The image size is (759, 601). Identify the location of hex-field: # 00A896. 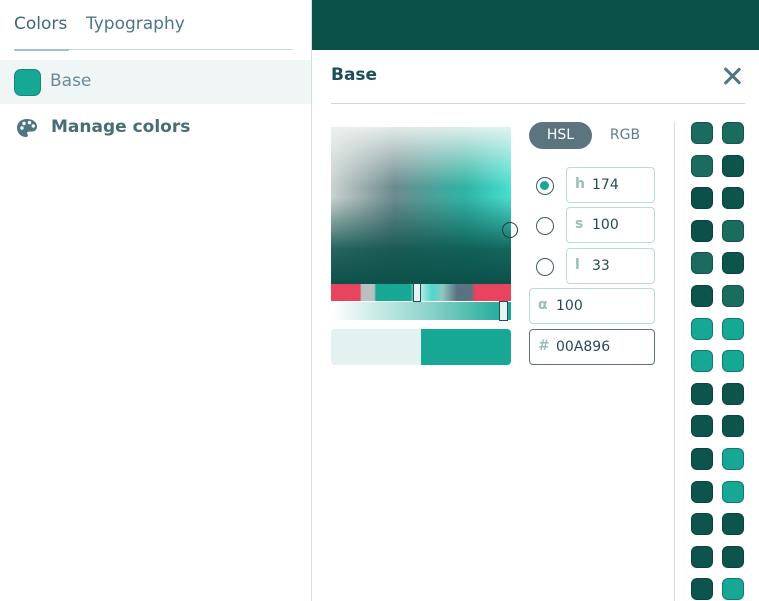
(592, 347).